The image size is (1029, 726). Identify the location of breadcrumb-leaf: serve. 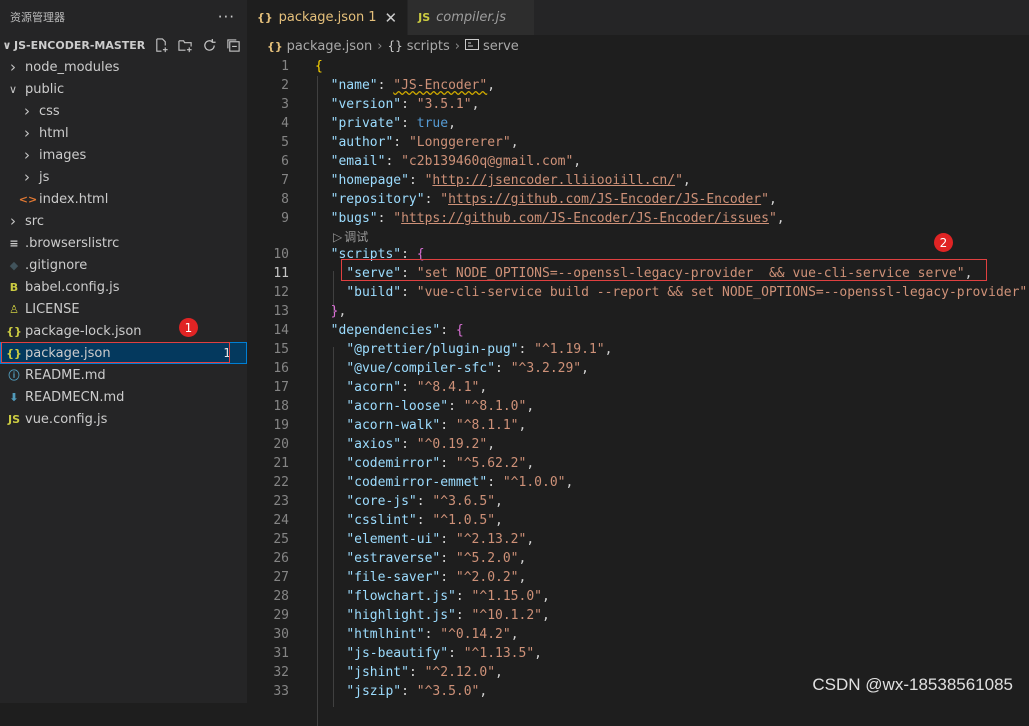
(501, 46).